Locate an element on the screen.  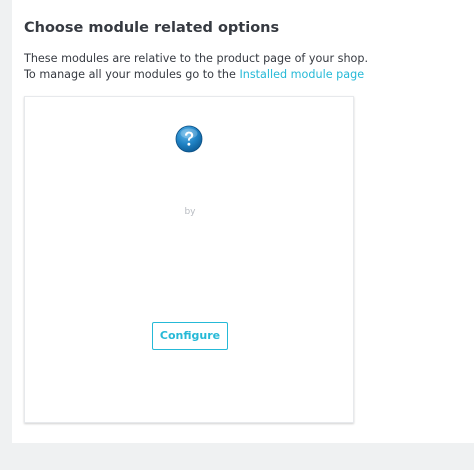
left-gutter is located at coordinates (6, 235).